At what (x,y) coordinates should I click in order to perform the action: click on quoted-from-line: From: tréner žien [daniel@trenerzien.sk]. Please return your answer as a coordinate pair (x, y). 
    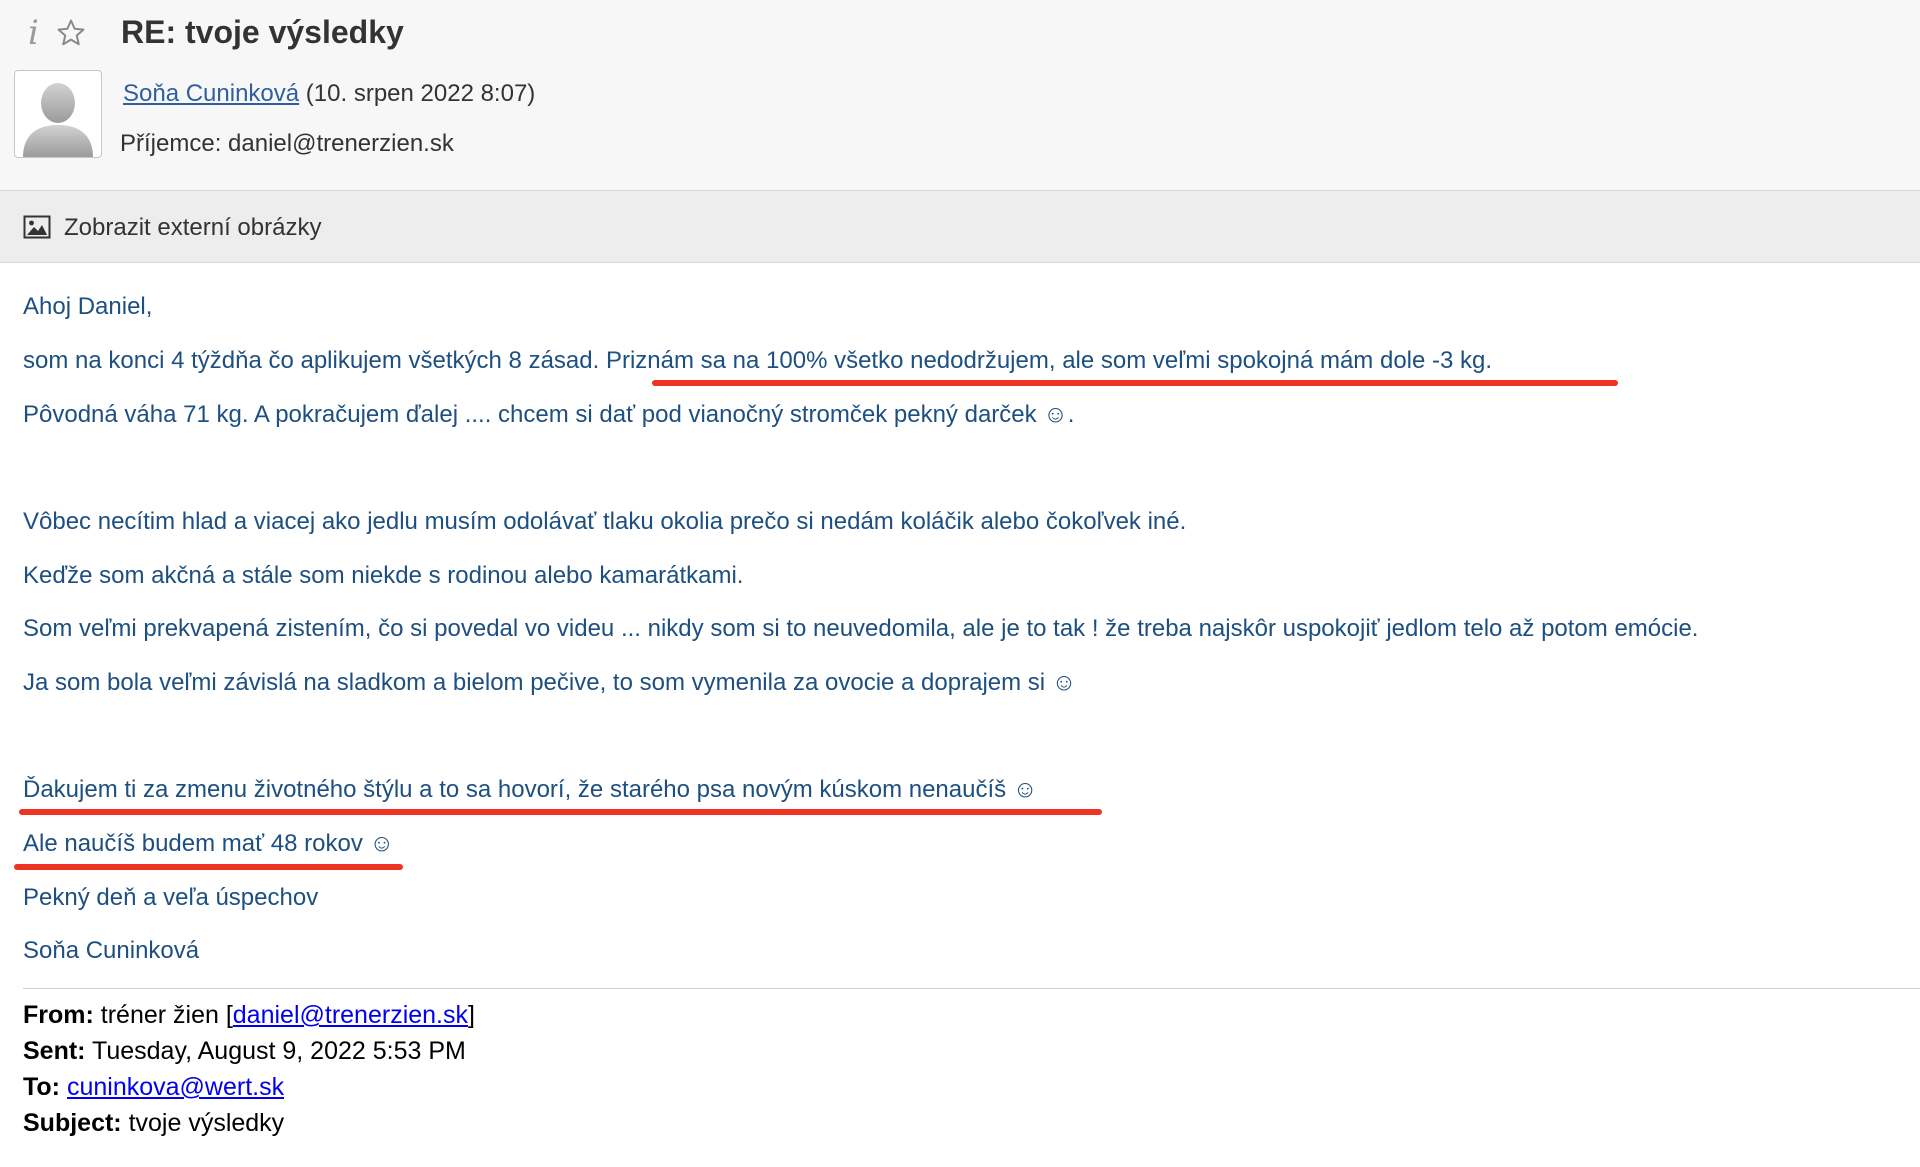
    Looking at the image, I should click on (249, 1015).